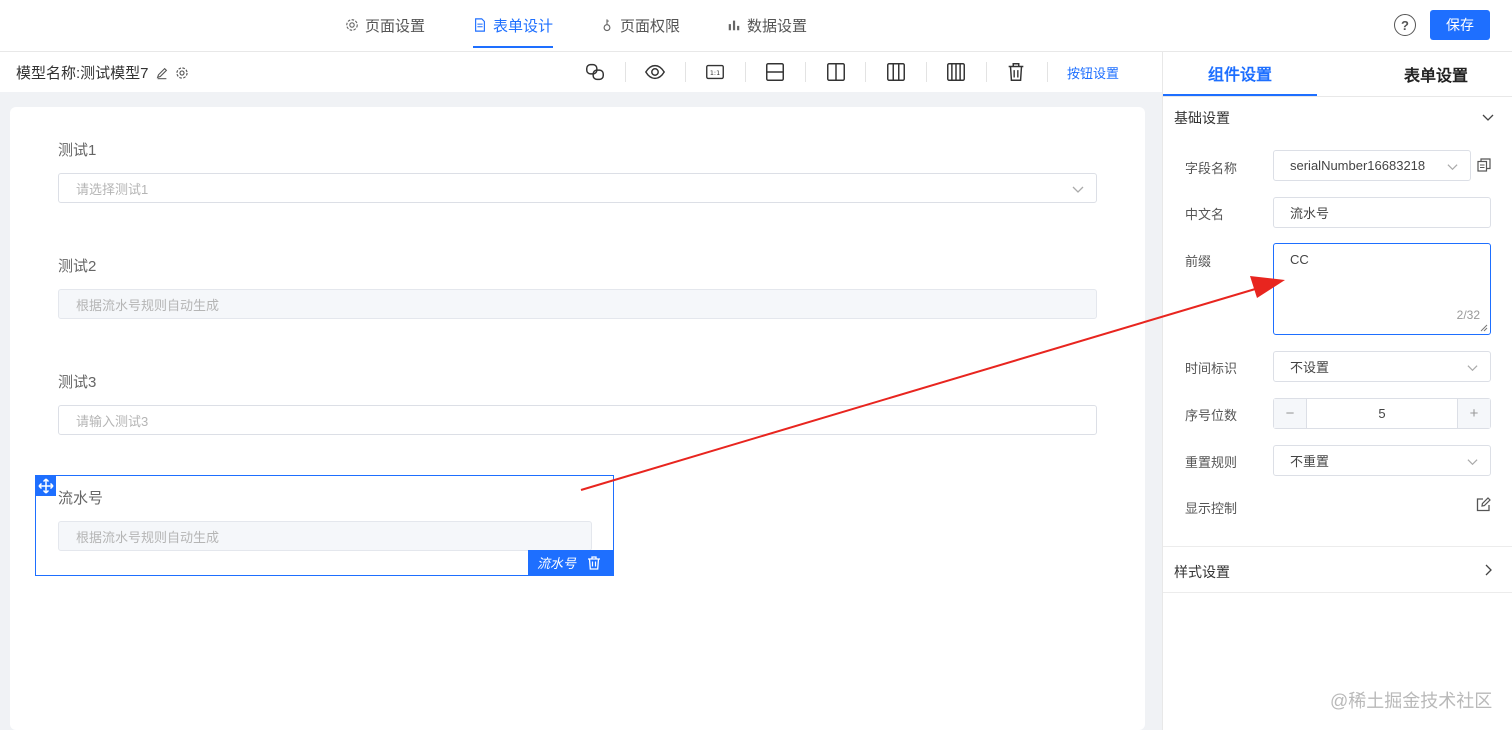  What do you see at coordinates (775, 72) in the screenshot?
I see `layout-two-rows-icon` at bounding box center [775, 72].